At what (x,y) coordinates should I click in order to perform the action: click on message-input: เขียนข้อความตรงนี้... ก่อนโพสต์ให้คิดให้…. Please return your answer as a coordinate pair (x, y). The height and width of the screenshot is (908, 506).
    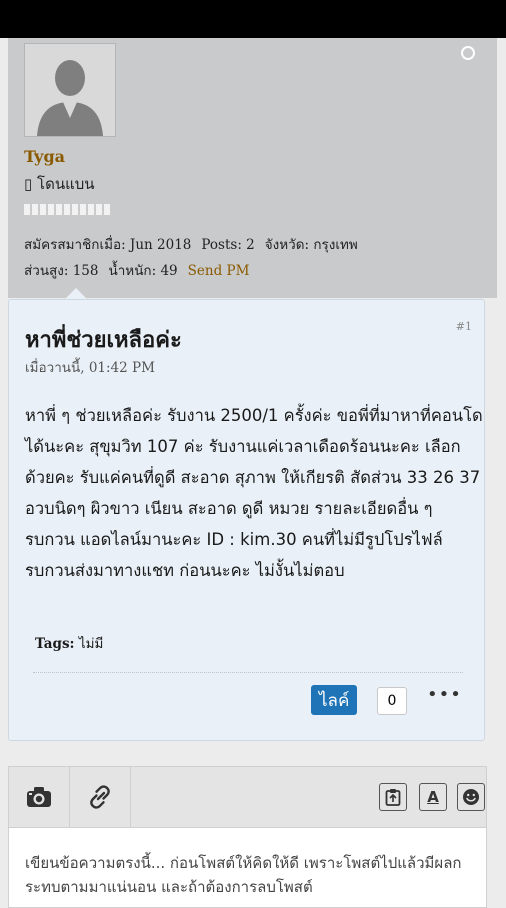
    Looking at the image, I should click on (250, 875).